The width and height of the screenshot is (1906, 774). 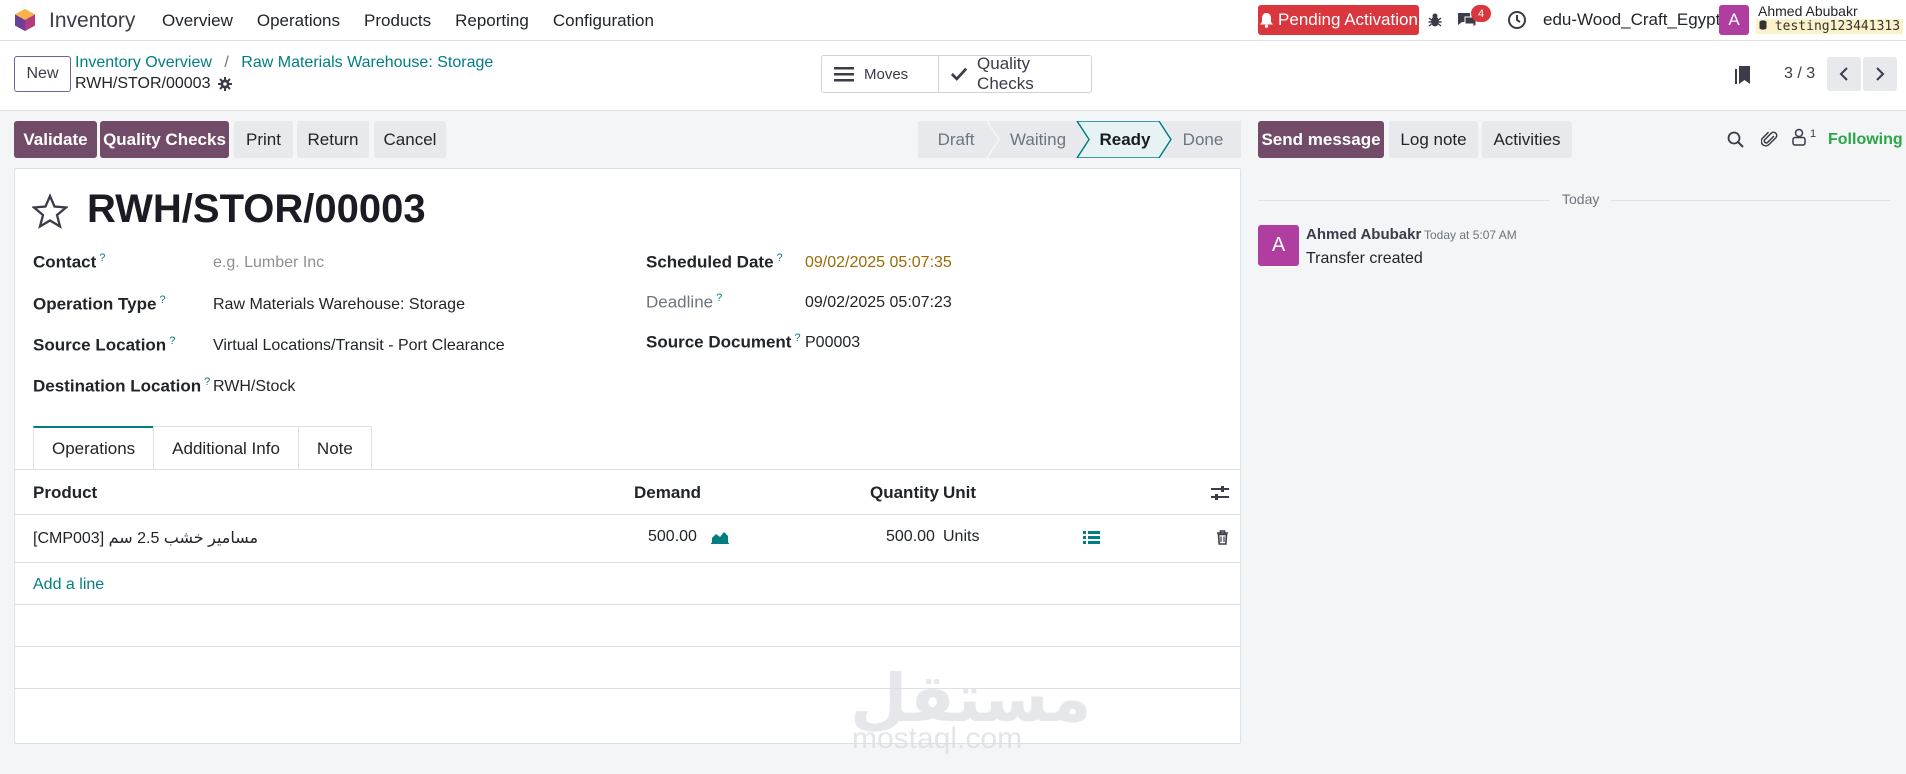 What do you see at coordinates (42, 74) in the screenshot?
I see `new-button: New` at bounding box center [42, 74].